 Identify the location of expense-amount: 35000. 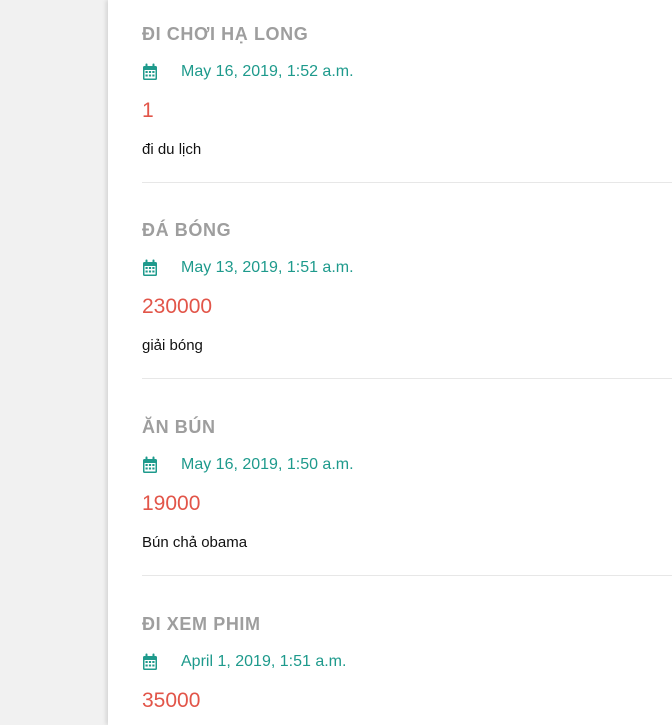
(171, 700).